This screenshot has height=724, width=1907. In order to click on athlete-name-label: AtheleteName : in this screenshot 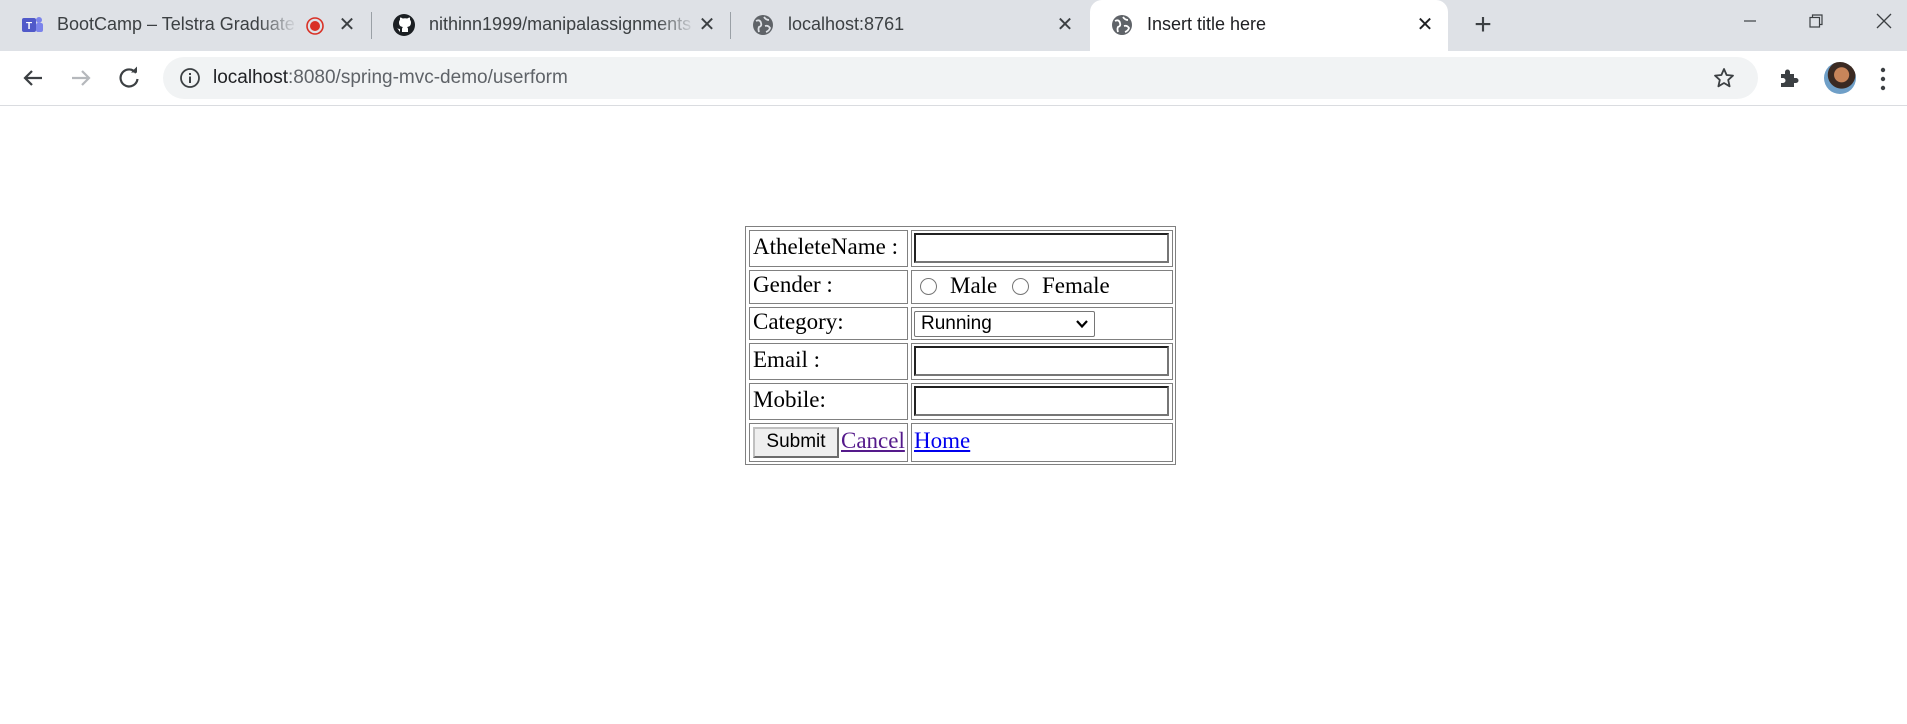, I will do `click(825, 246)`.